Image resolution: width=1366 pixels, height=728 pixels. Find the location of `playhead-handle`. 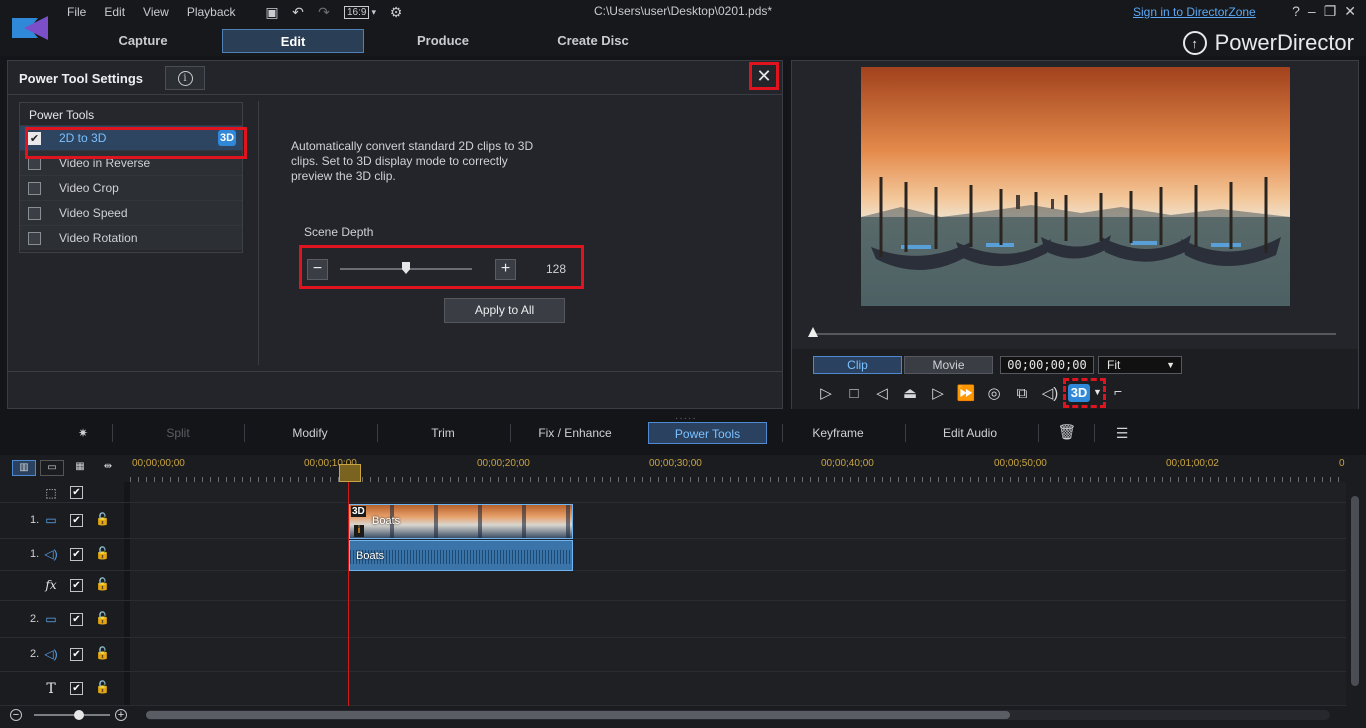

playhead-handle is located at coordinates (350, 473).